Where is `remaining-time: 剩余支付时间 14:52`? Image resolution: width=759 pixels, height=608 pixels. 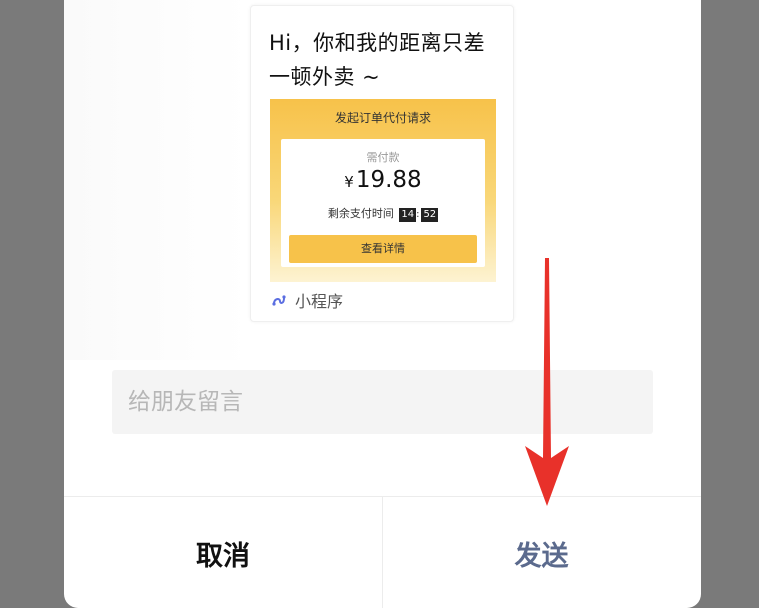
remaining-time: 剩余支付时间 14:52 is located at coordinates (383, 214).